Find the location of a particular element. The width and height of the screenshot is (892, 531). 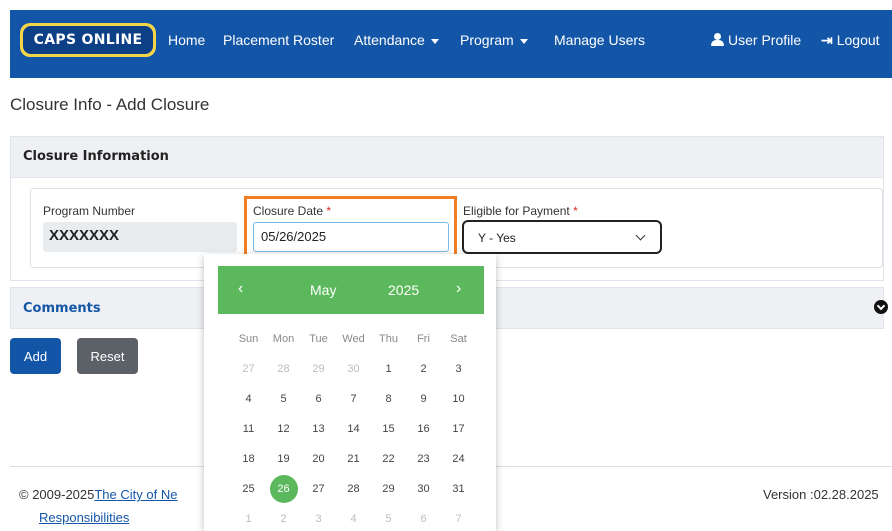

day-number: 31 is located at coordinates (458, 489).